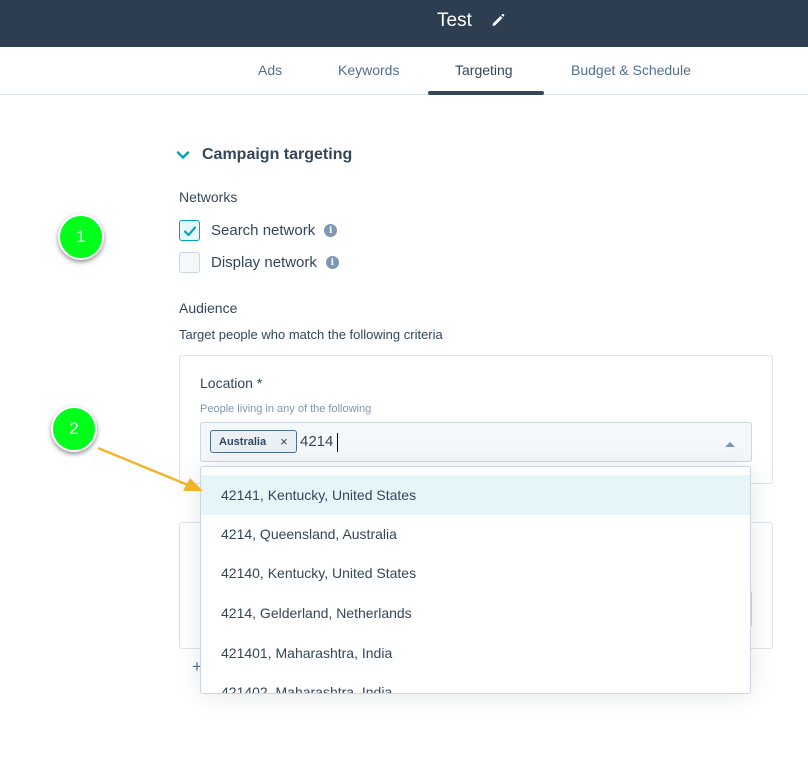  What do you see at coordinates (404, 23) in the screenshot?
I see `top-bar: Test` at bounding box center [404, 23].